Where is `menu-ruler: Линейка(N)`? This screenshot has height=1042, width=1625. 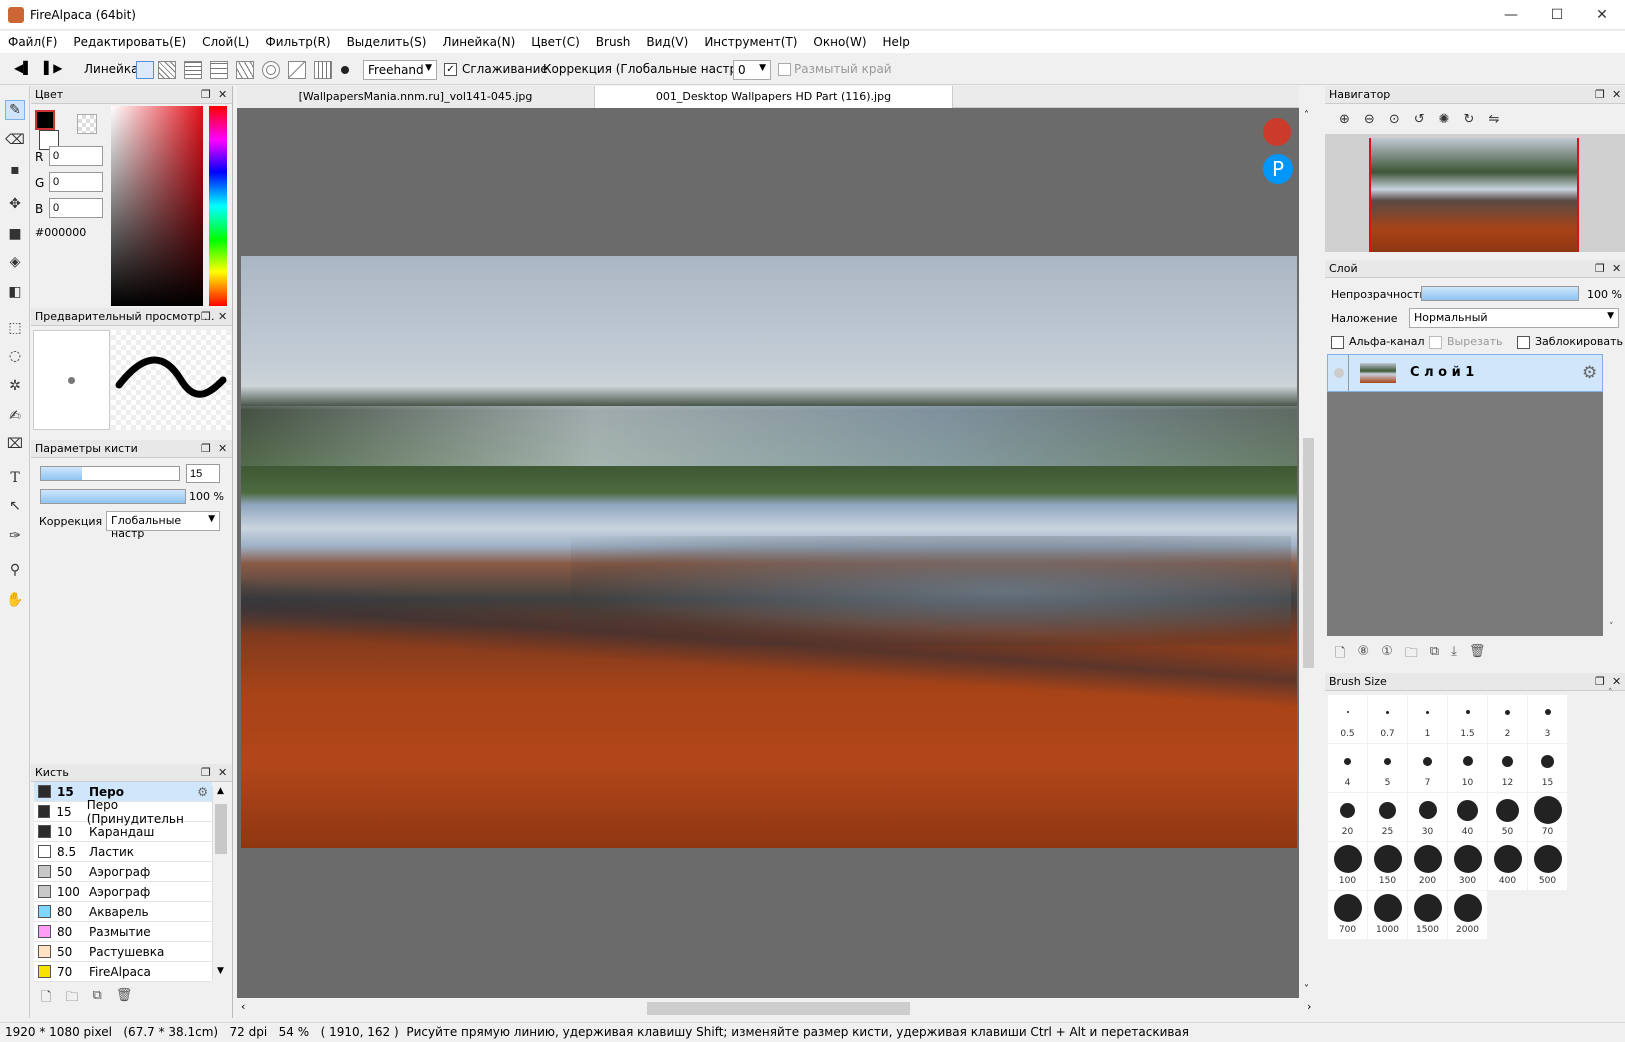
menu-ruler: Линейка(N) is located at coordinates (478, 42).